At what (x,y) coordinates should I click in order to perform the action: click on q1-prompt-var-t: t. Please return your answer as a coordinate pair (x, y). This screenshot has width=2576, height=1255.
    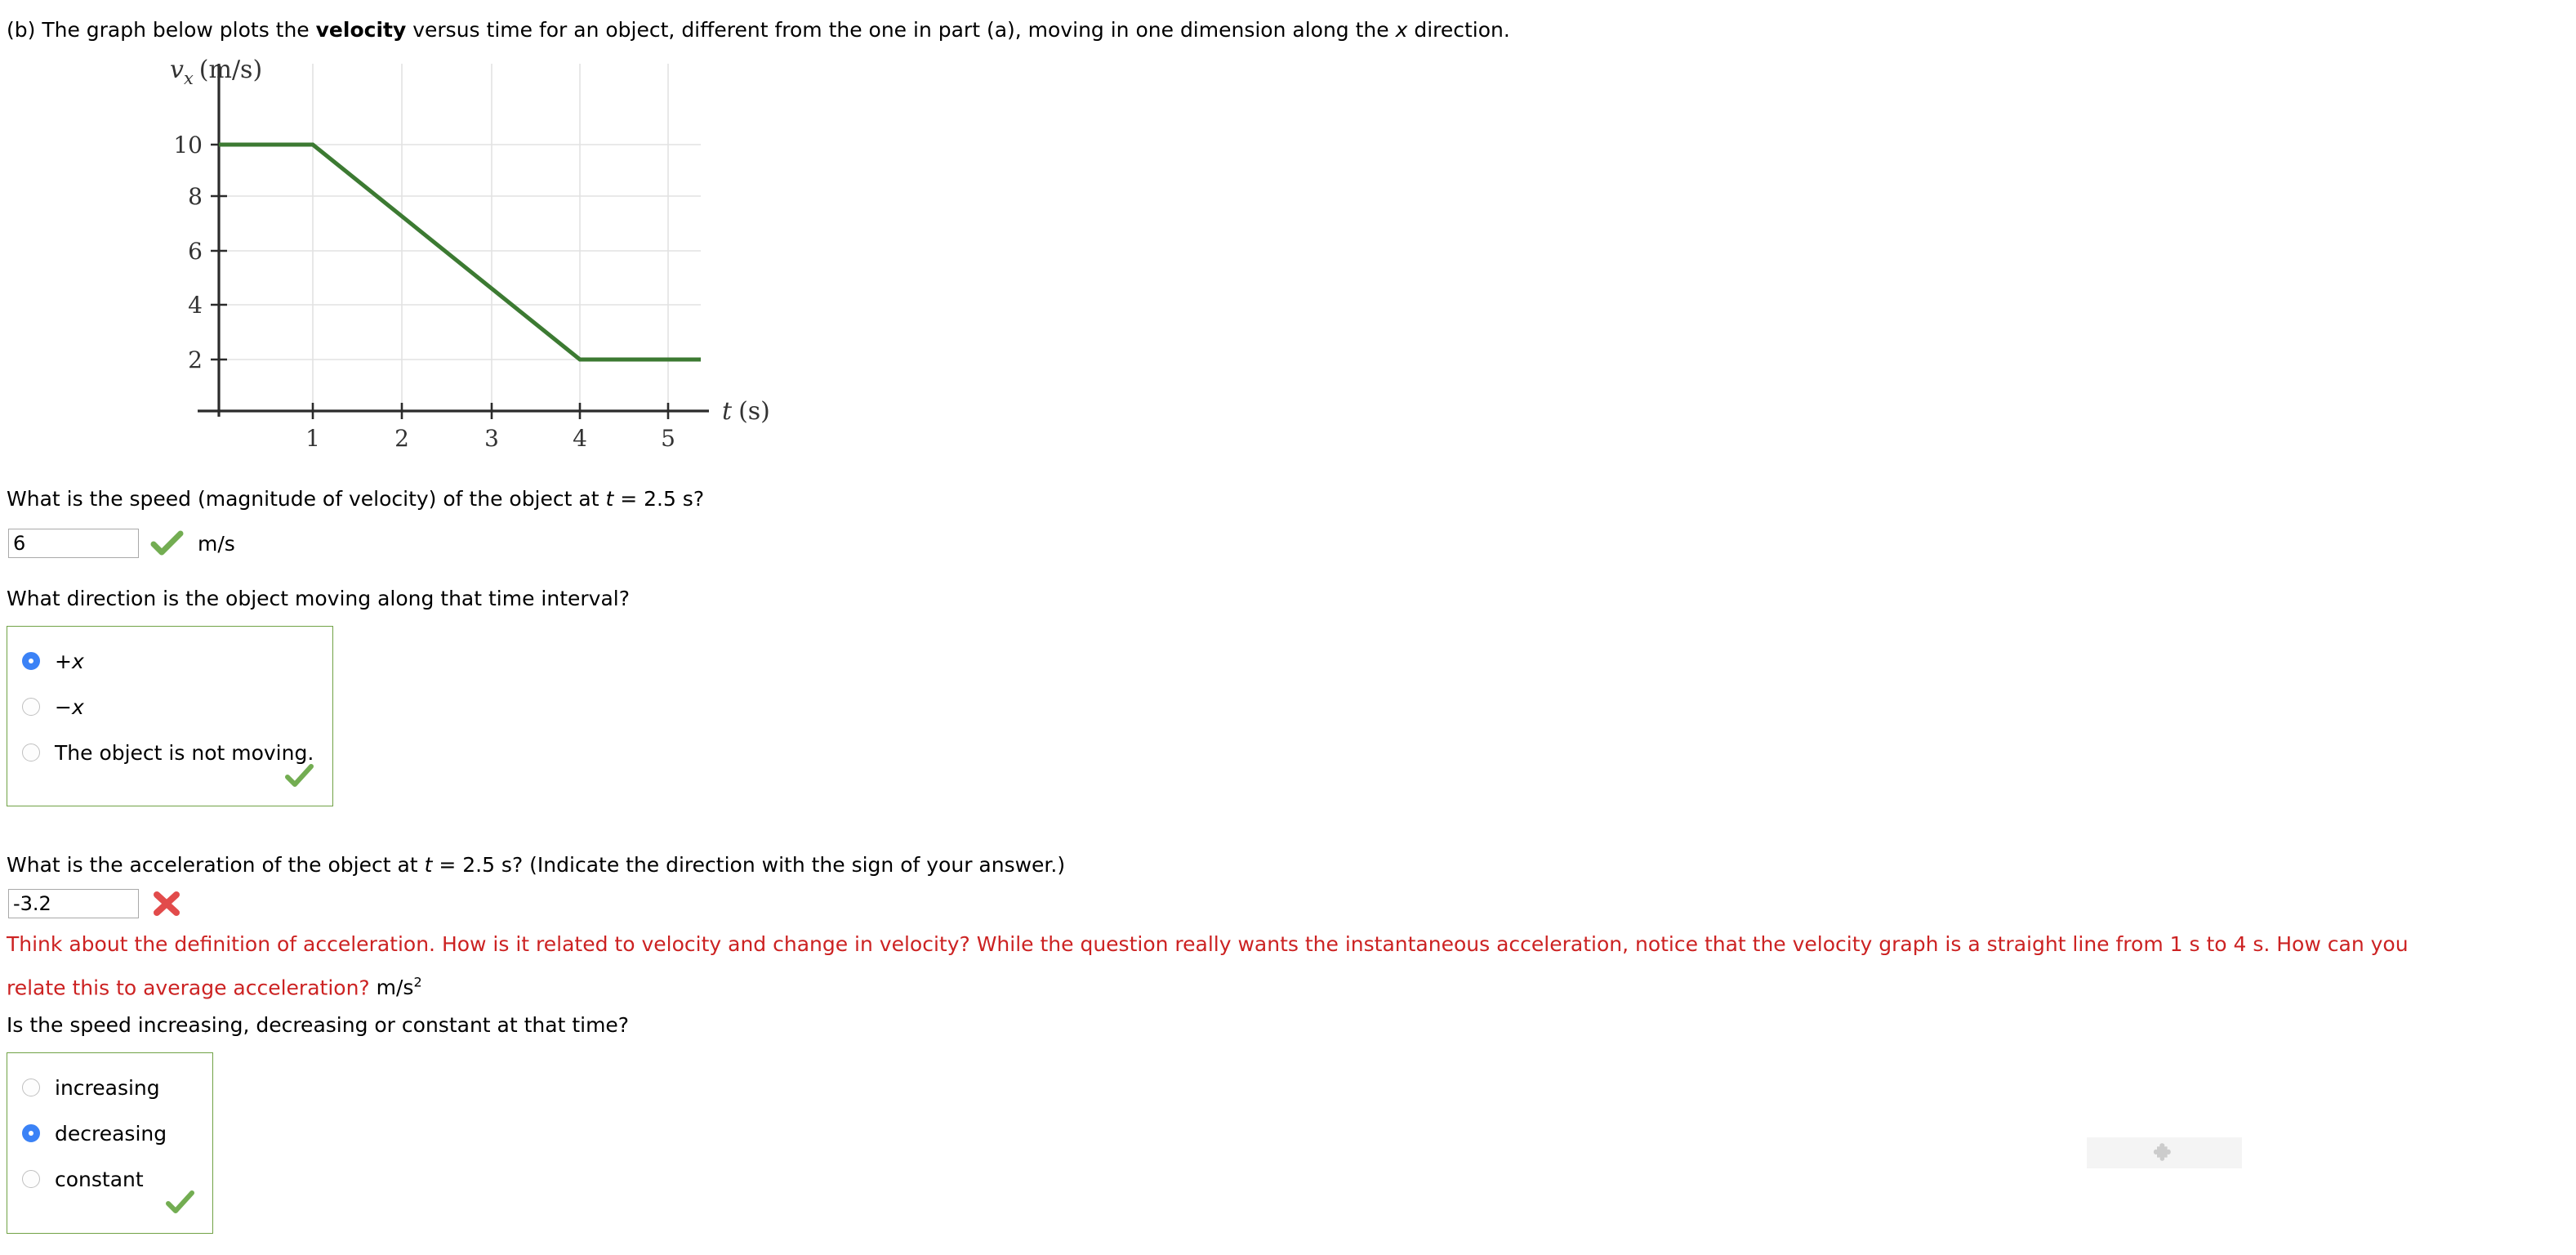
    Looking at the image, I should click on (609, 499).